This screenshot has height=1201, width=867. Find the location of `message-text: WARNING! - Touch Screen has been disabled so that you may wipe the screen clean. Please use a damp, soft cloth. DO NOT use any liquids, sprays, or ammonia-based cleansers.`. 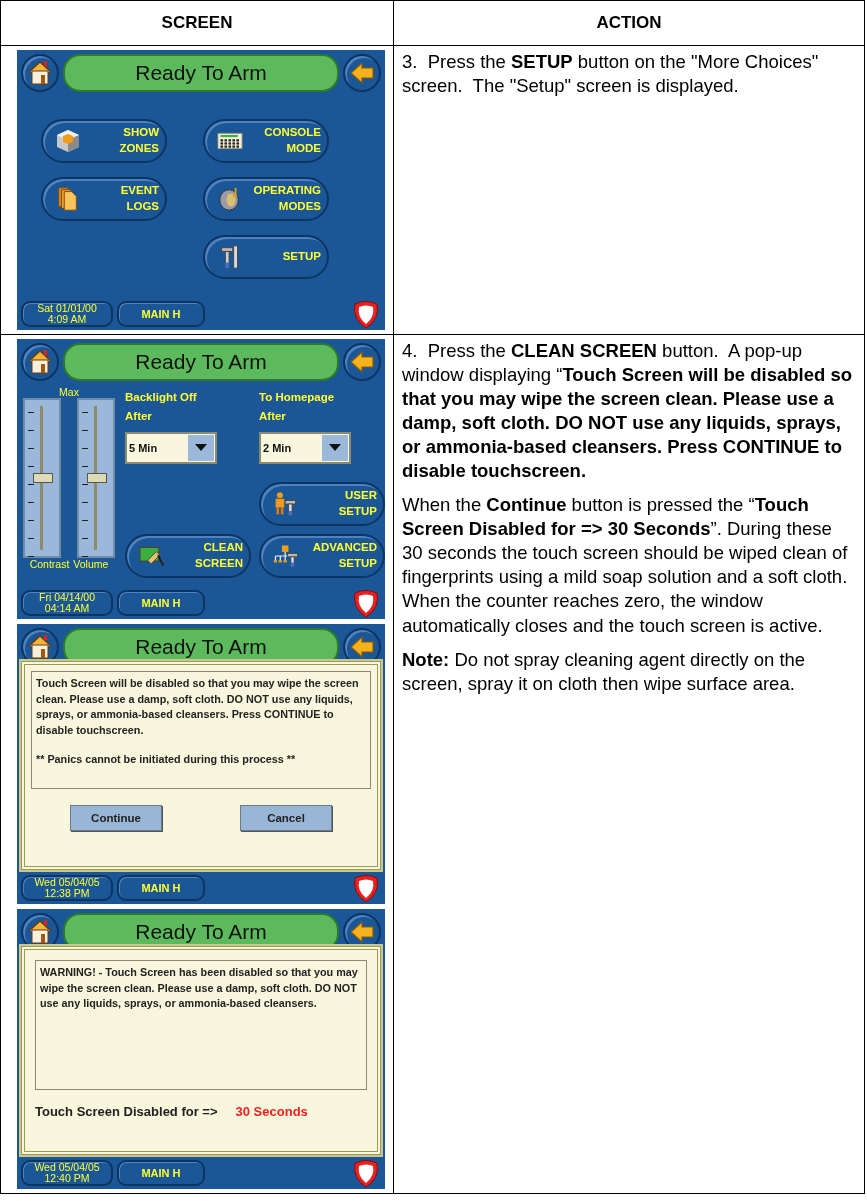

message-text: WARNING! - Touch Screen has been disabled so that you may wipe the screen clean. Please use a damp, soft cloth. DO NOT use any liquids, sprays, or ammonia-based cleansers. is located at coordinates (199, 988).